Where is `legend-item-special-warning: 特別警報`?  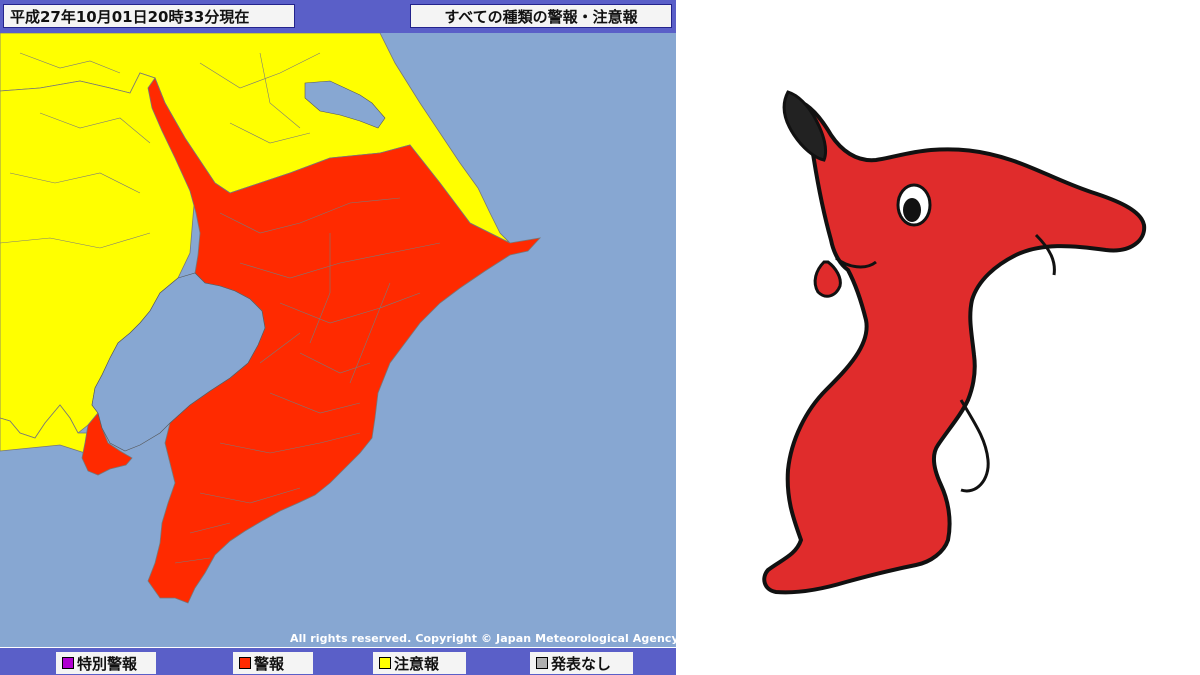
legend-item-special-warning: 特別警報 is located at coordinates (106, 663).